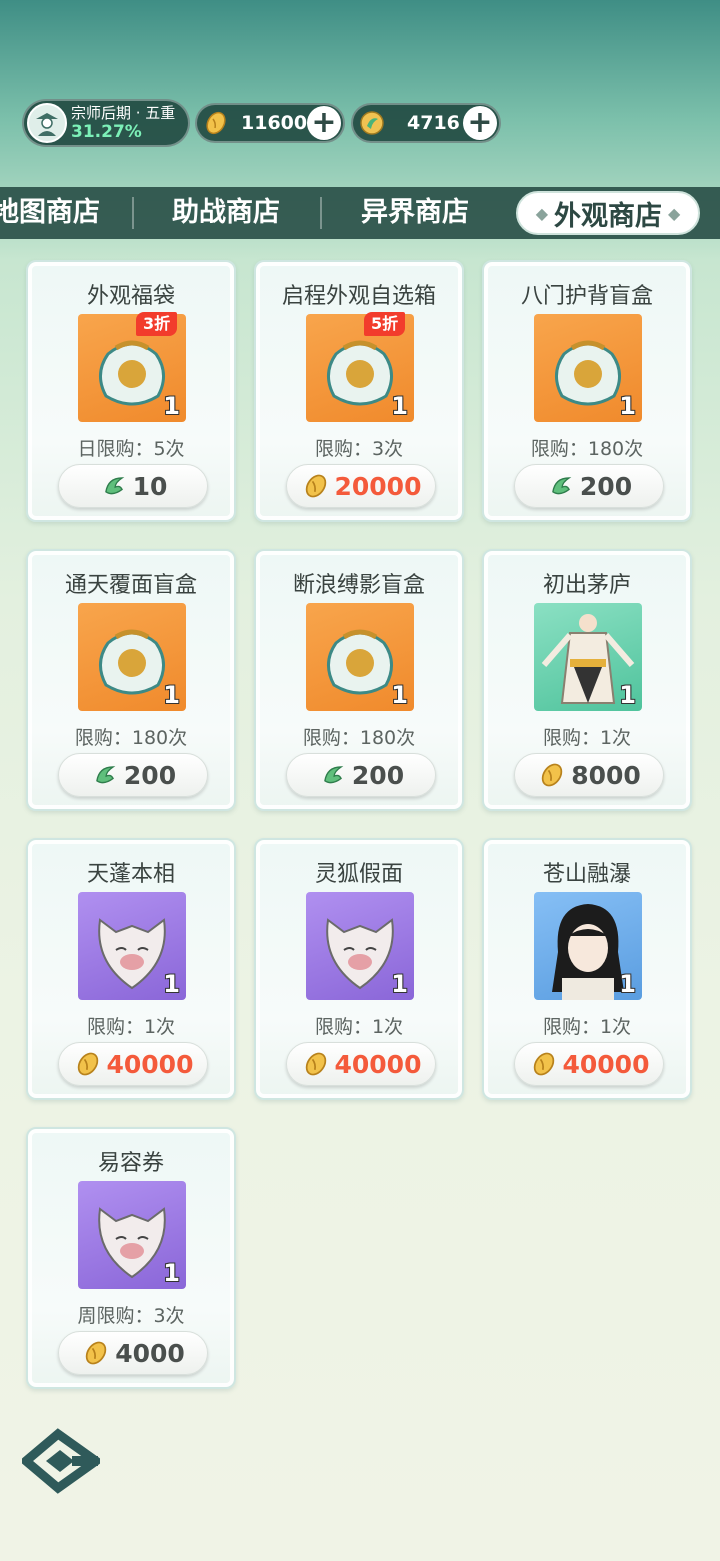 The image size is (720, 1561). What do you see at coordinates (606, 775) in the screenshot?
I see `price-value: 8000` at bounding box center [606, 775].